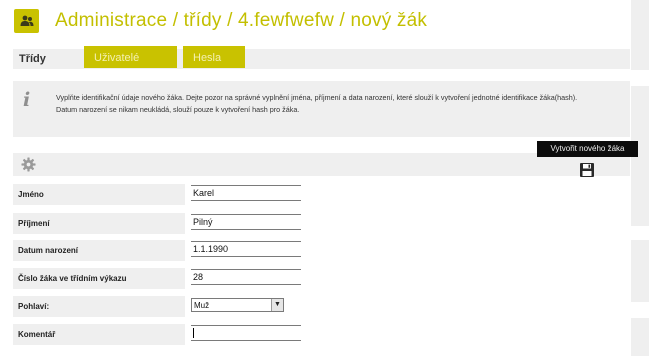  I want to click on comment-field, so click(246, 333).